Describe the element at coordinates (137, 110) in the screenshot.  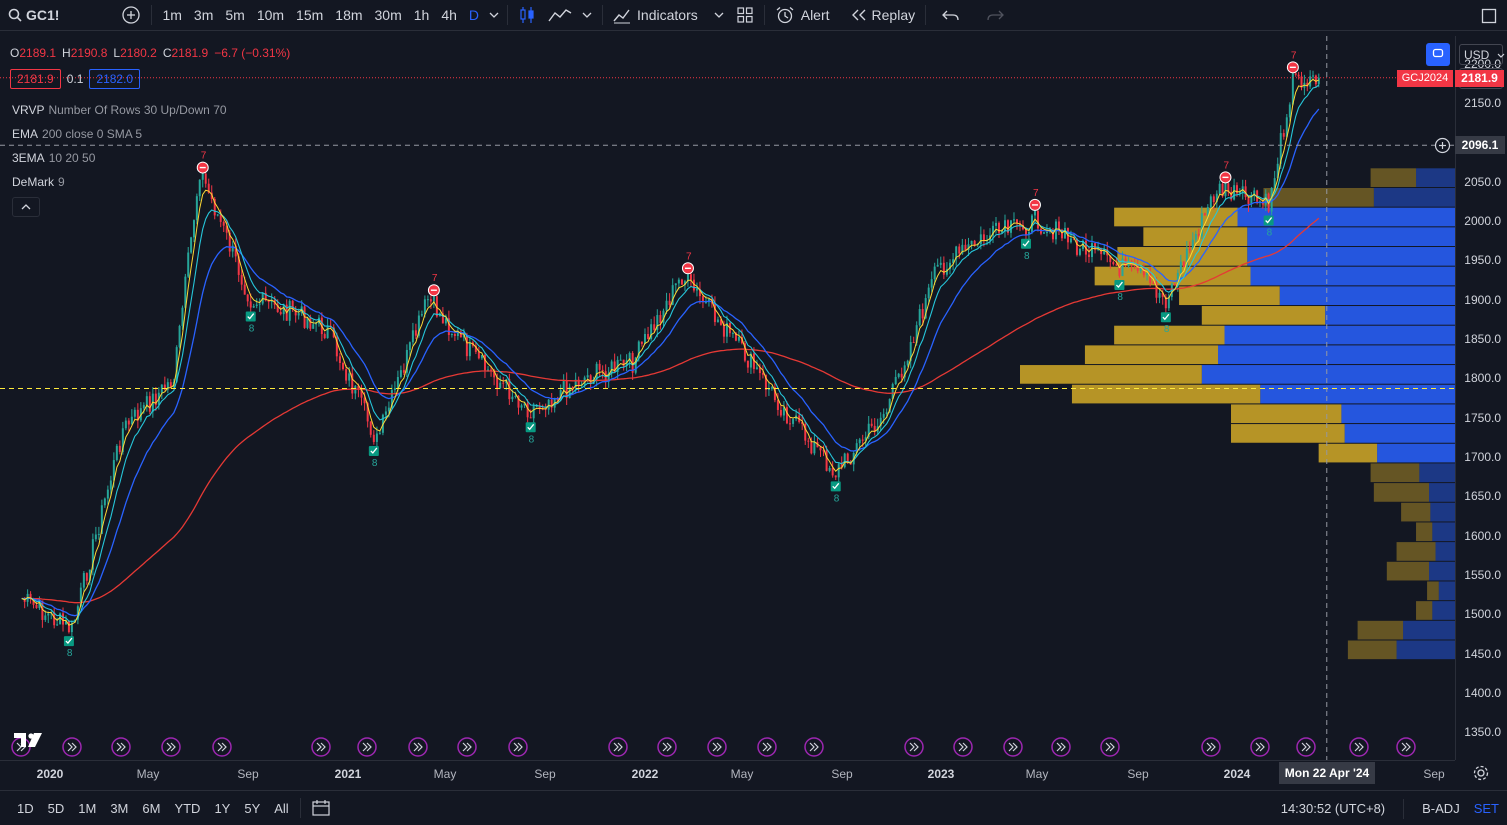
I see `indicator-params: Number Of Rows 30 Up/Down 70` at that location.